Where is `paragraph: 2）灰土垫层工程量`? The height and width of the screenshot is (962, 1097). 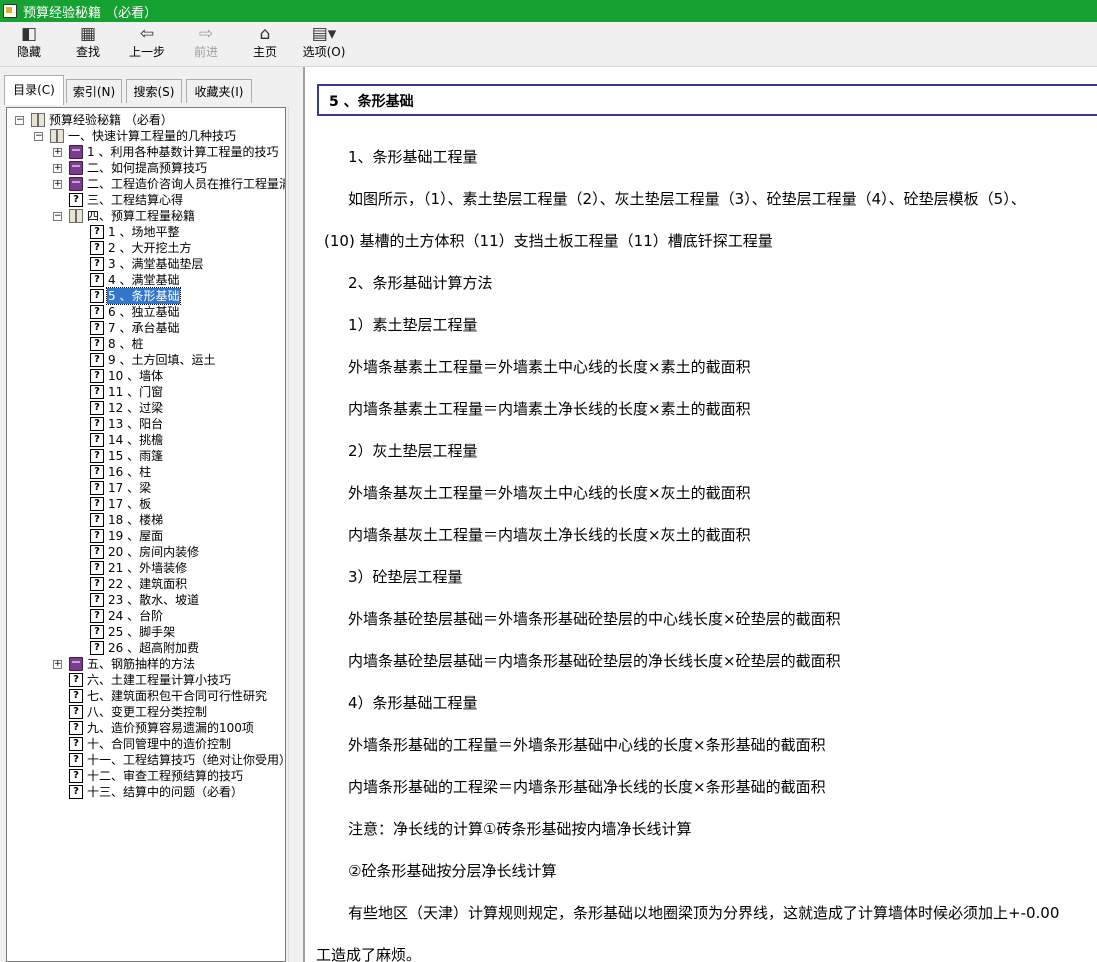
paragraph: 2）灰土垫层工程量 is located at coordinates (413, 451).